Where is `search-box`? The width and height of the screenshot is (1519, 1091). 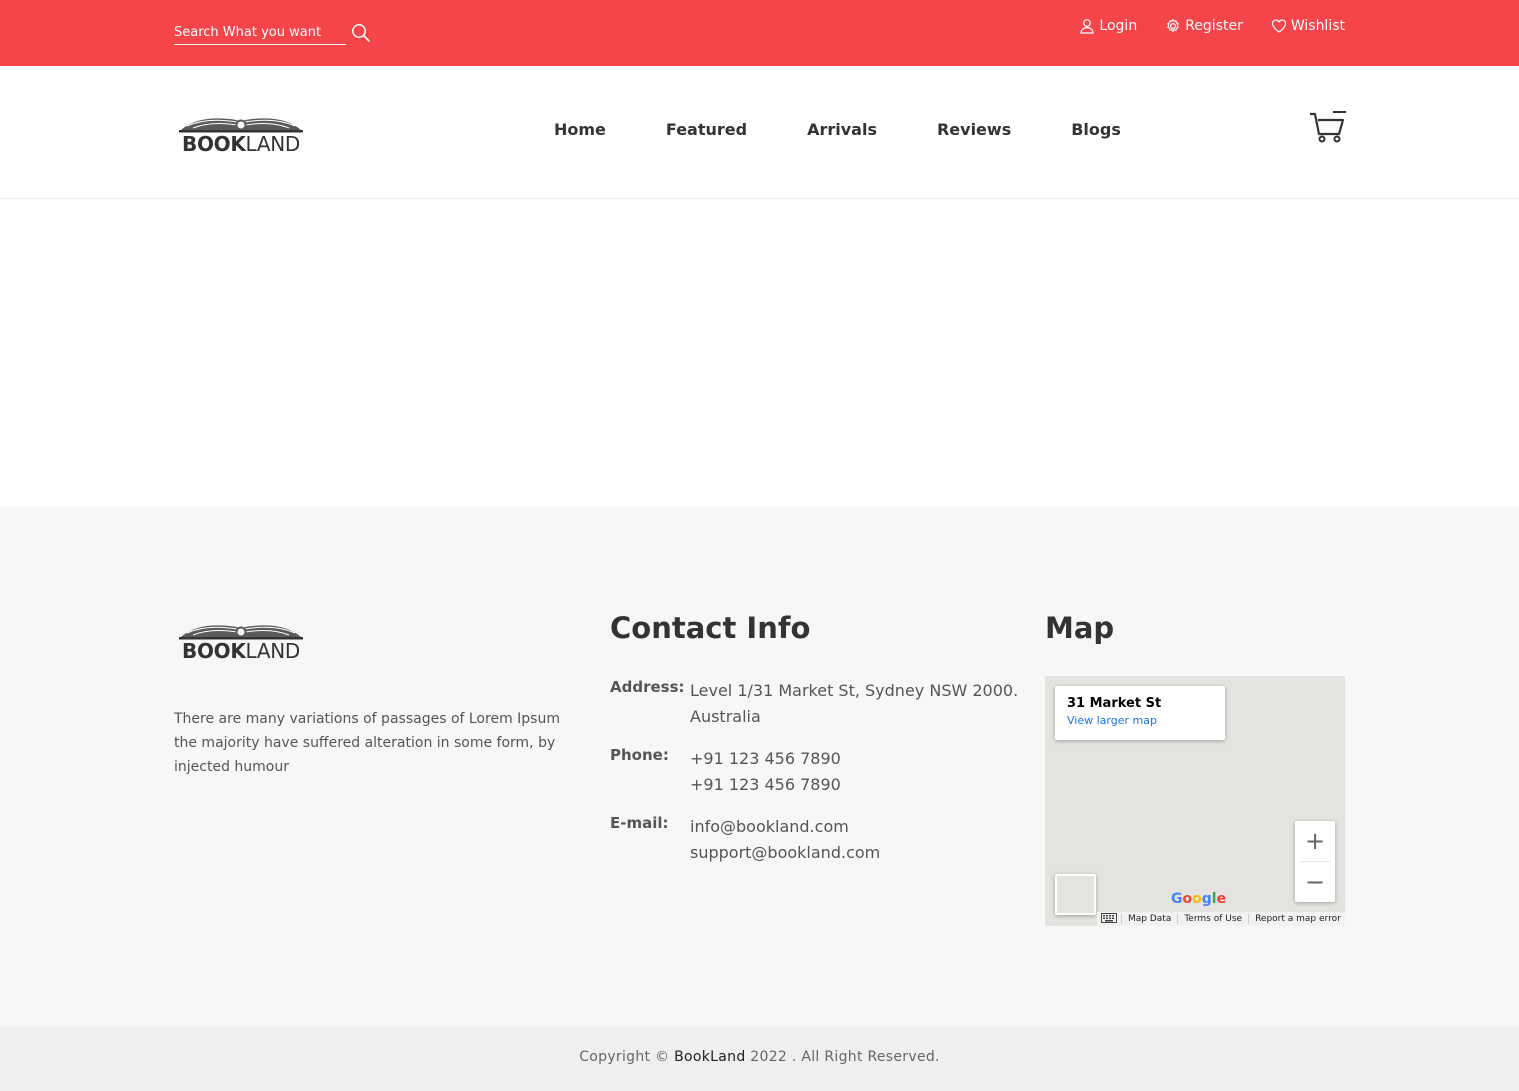
search-box is located at coordinates (273, 32).